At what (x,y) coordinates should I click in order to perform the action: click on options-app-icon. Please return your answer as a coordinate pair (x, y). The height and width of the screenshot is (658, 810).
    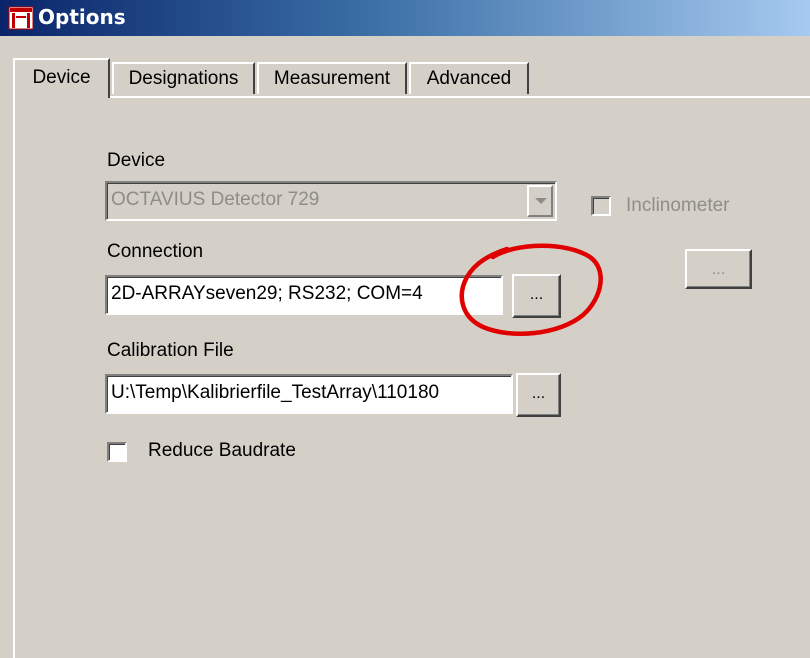
    Looking at the image, I should click on (21, 18).